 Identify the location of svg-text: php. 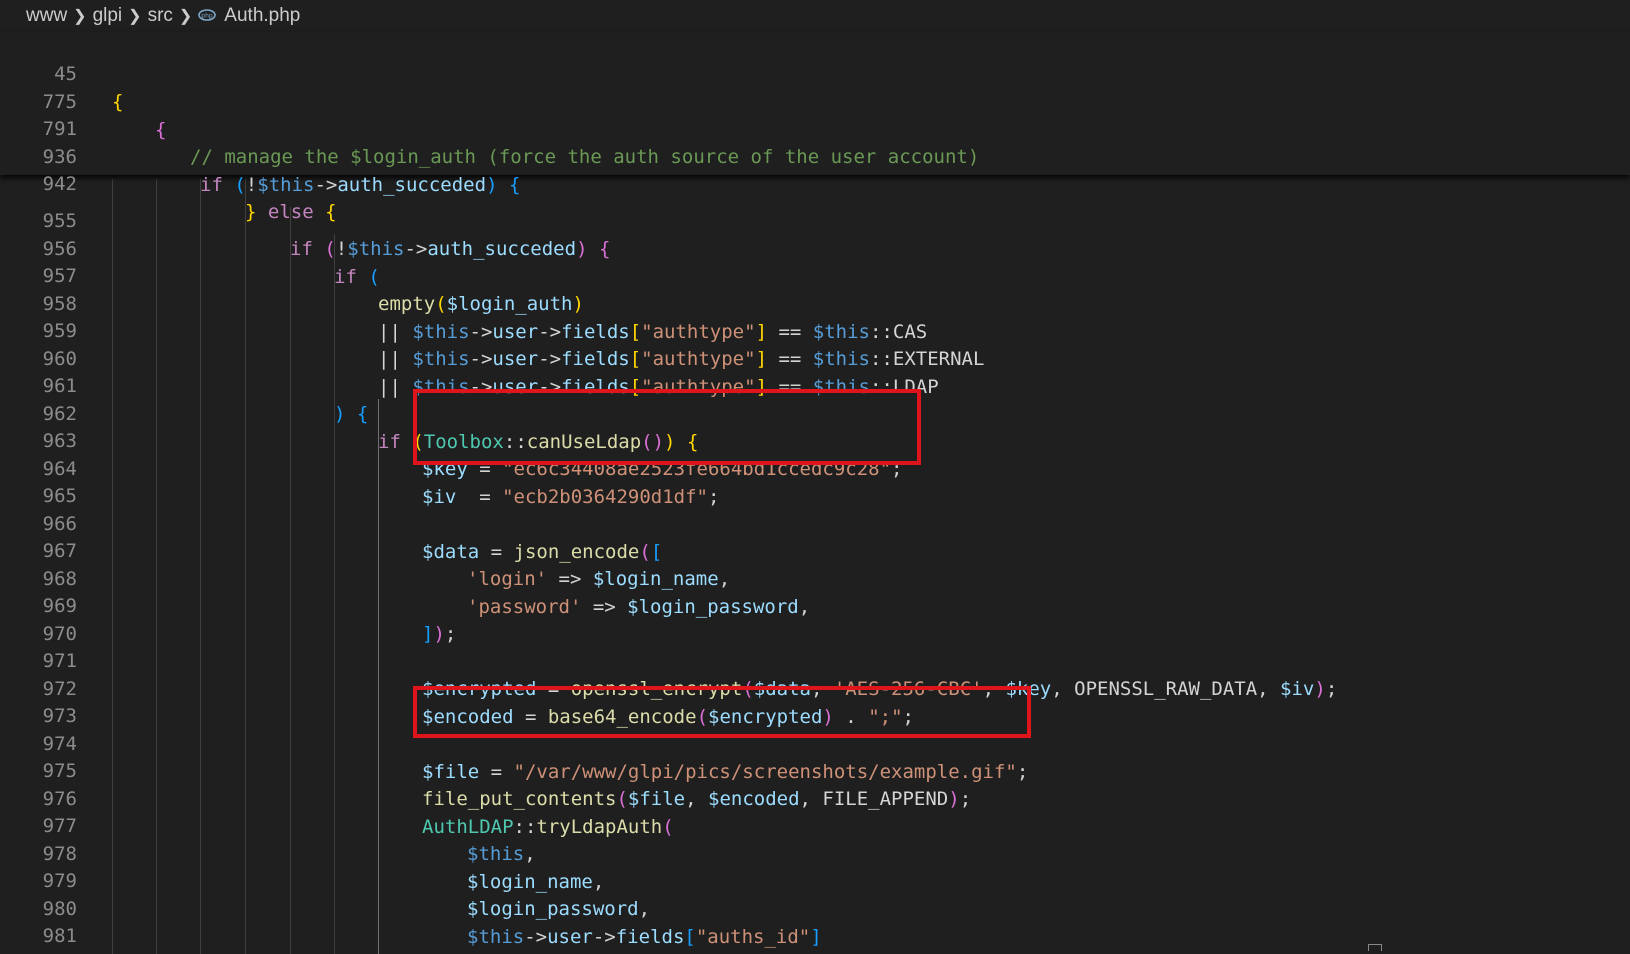
(208, 16).